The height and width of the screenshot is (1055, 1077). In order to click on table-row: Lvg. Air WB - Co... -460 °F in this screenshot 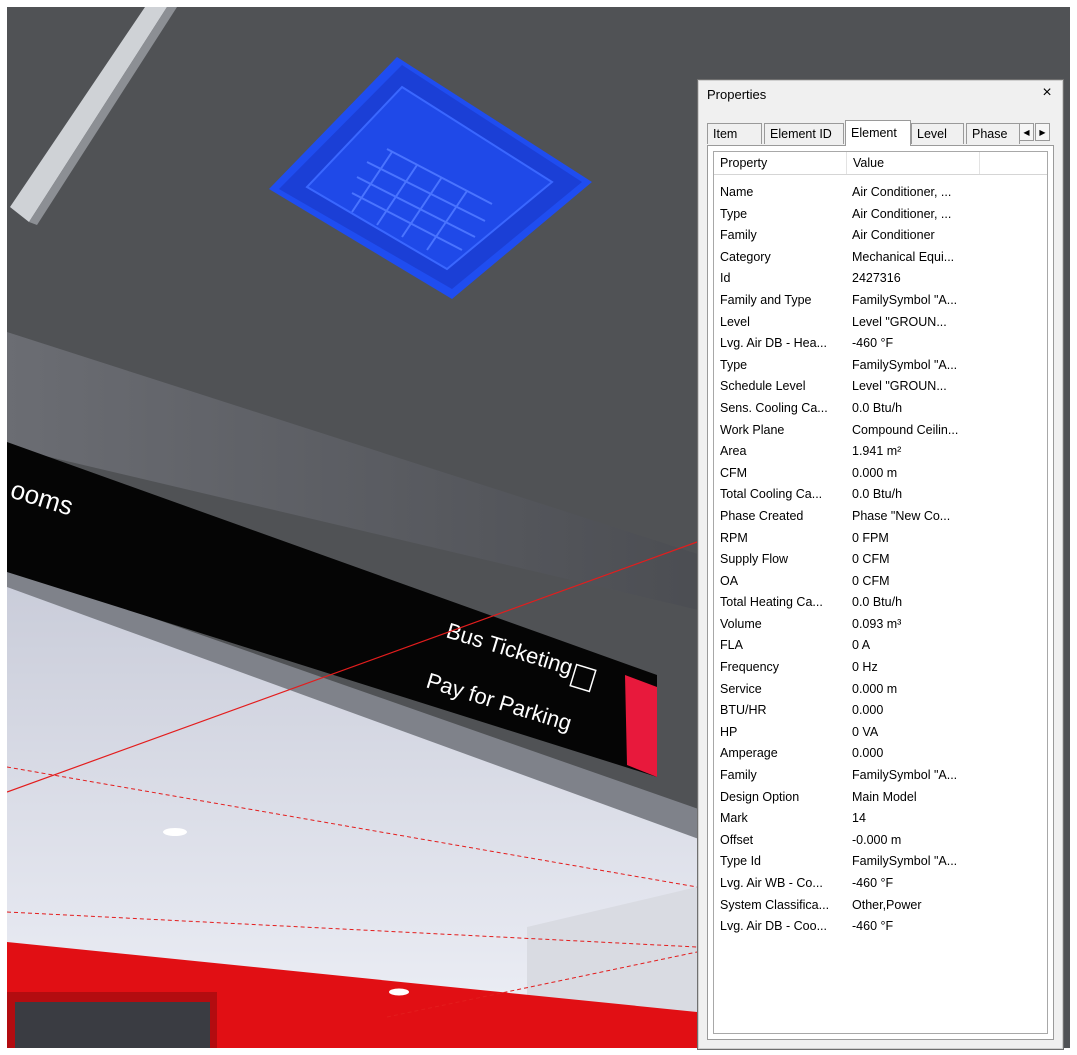, I will do `click(880, 884)`.